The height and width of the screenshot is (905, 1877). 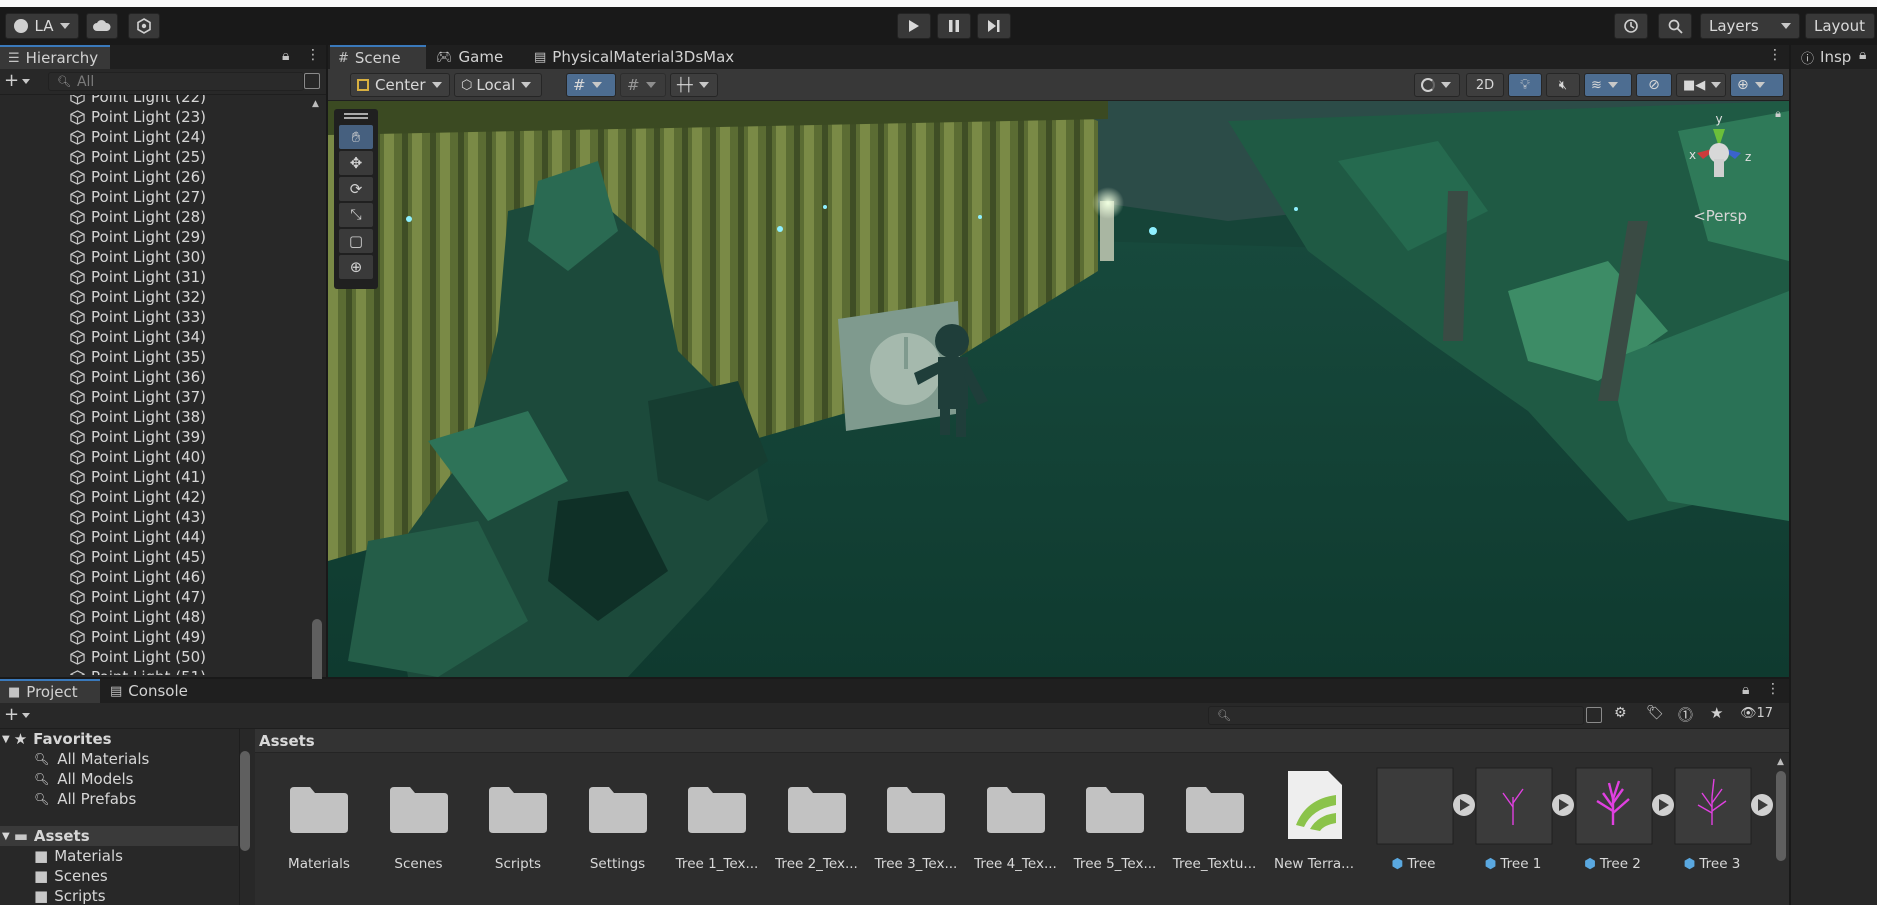 I want to click on scale-tool: ⤡, so click(x=356, y=215).